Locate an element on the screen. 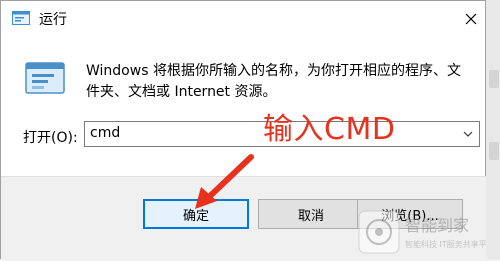  run-icon-large is located at coordinates (45, 78).